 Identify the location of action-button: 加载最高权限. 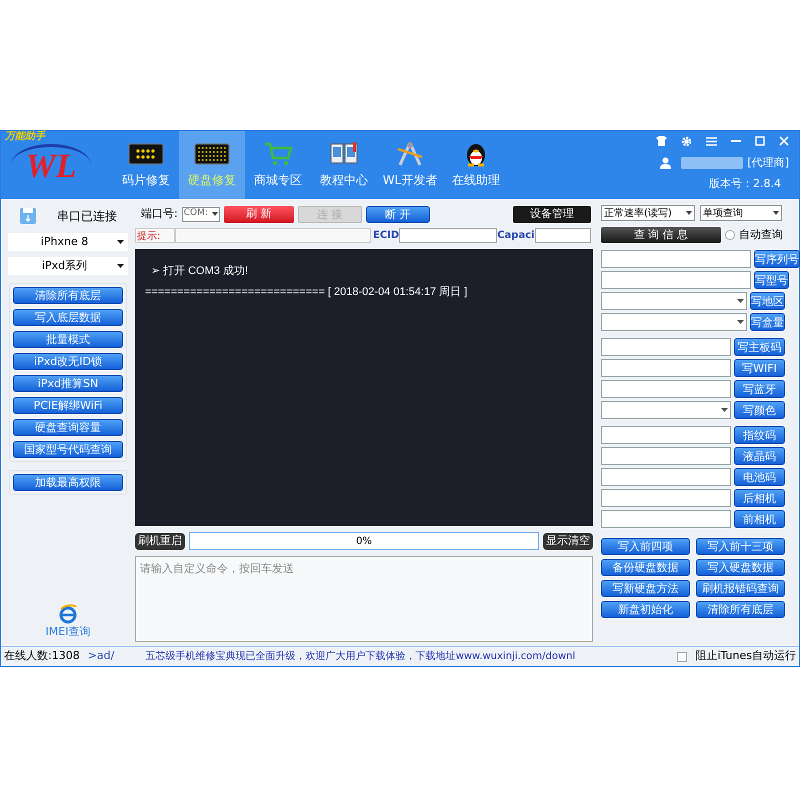
(68, 482).